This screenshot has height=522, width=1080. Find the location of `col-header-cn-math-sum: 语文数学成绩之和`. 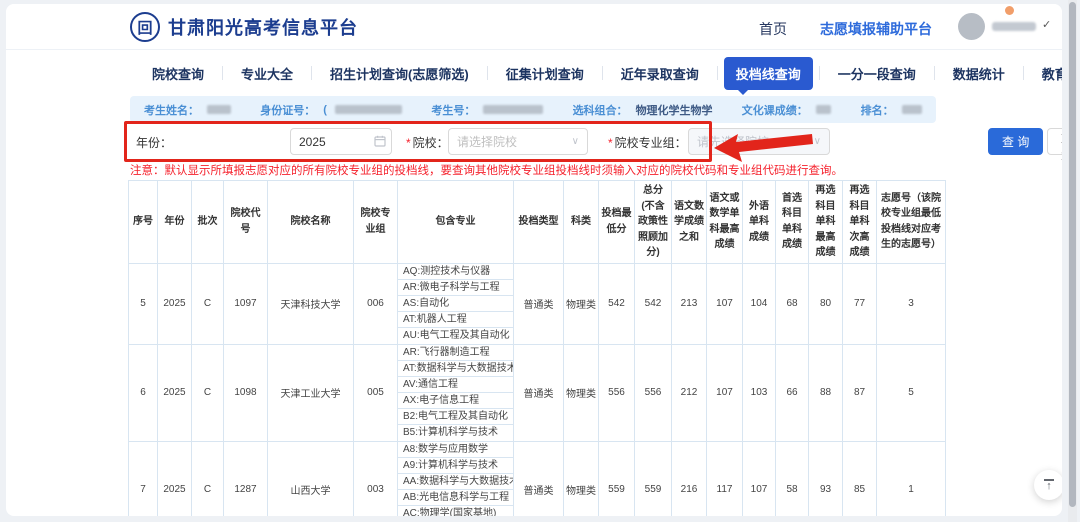

col-header-cn-math-sum: 语文数学成绩之和 is located at coordinates (689, 222).